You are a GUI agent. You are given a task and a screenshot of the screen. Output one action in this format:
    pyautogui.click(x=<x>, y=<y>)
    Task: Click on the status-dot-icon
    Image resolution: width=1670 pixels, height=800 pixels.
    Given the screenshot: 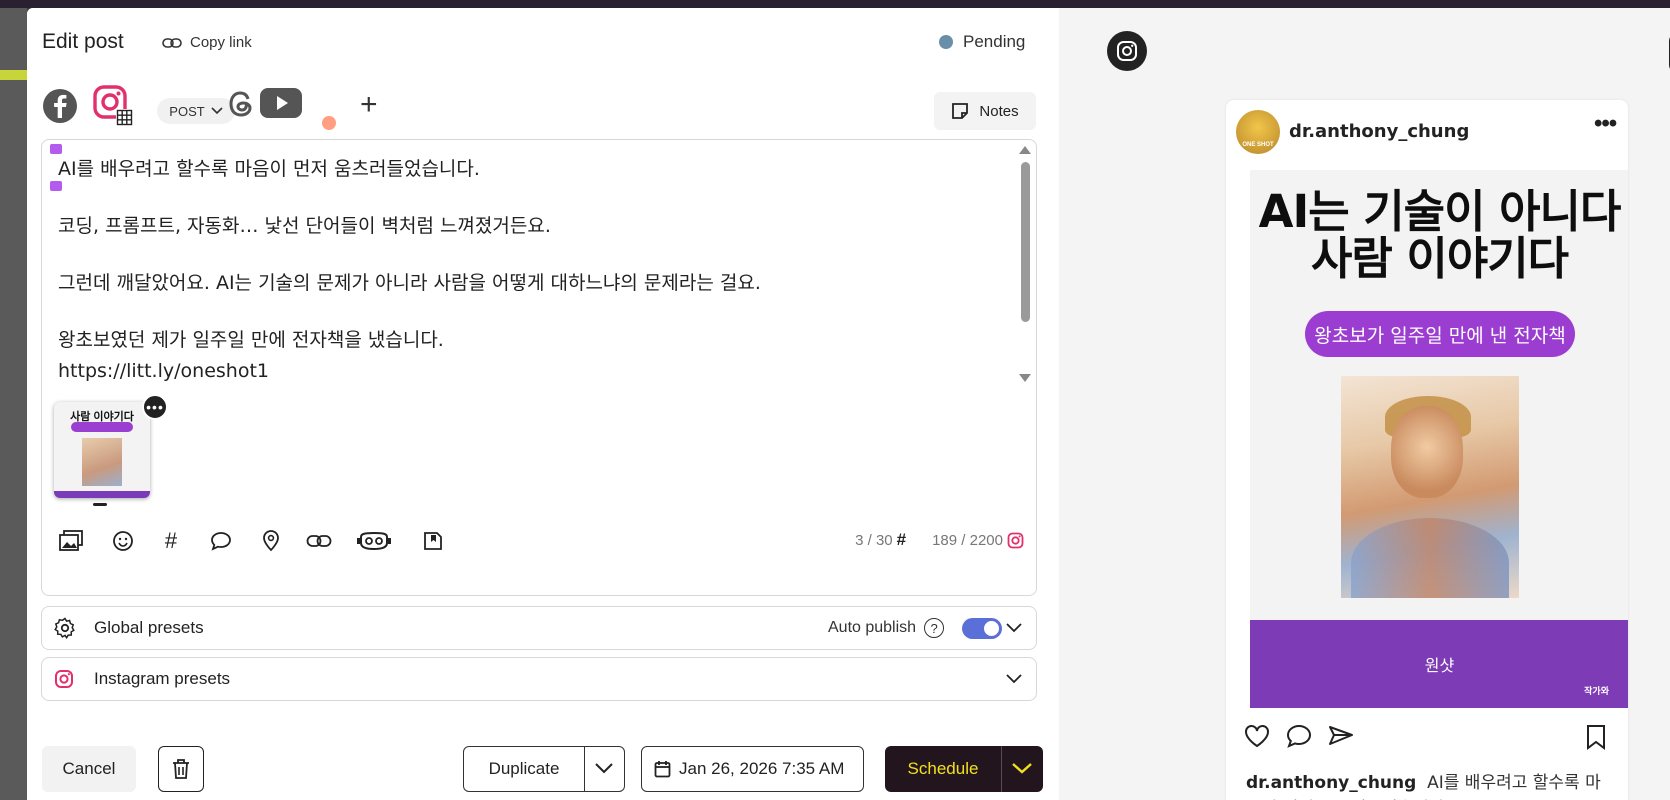 What is the action you would take?
    pyautogui.click(x=946, y=42)
    